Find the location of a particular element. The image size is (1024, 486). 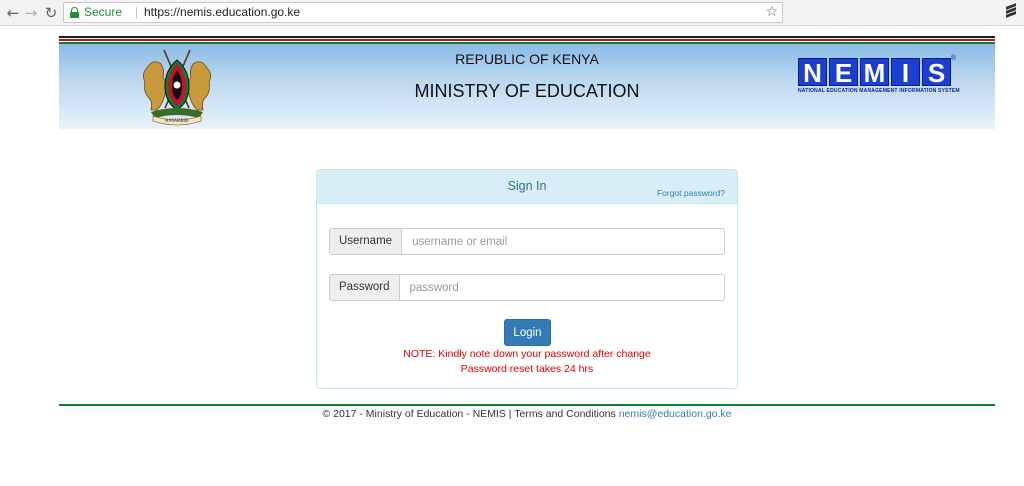

reload-icon: ↻ is located at coordinates (51, 13).